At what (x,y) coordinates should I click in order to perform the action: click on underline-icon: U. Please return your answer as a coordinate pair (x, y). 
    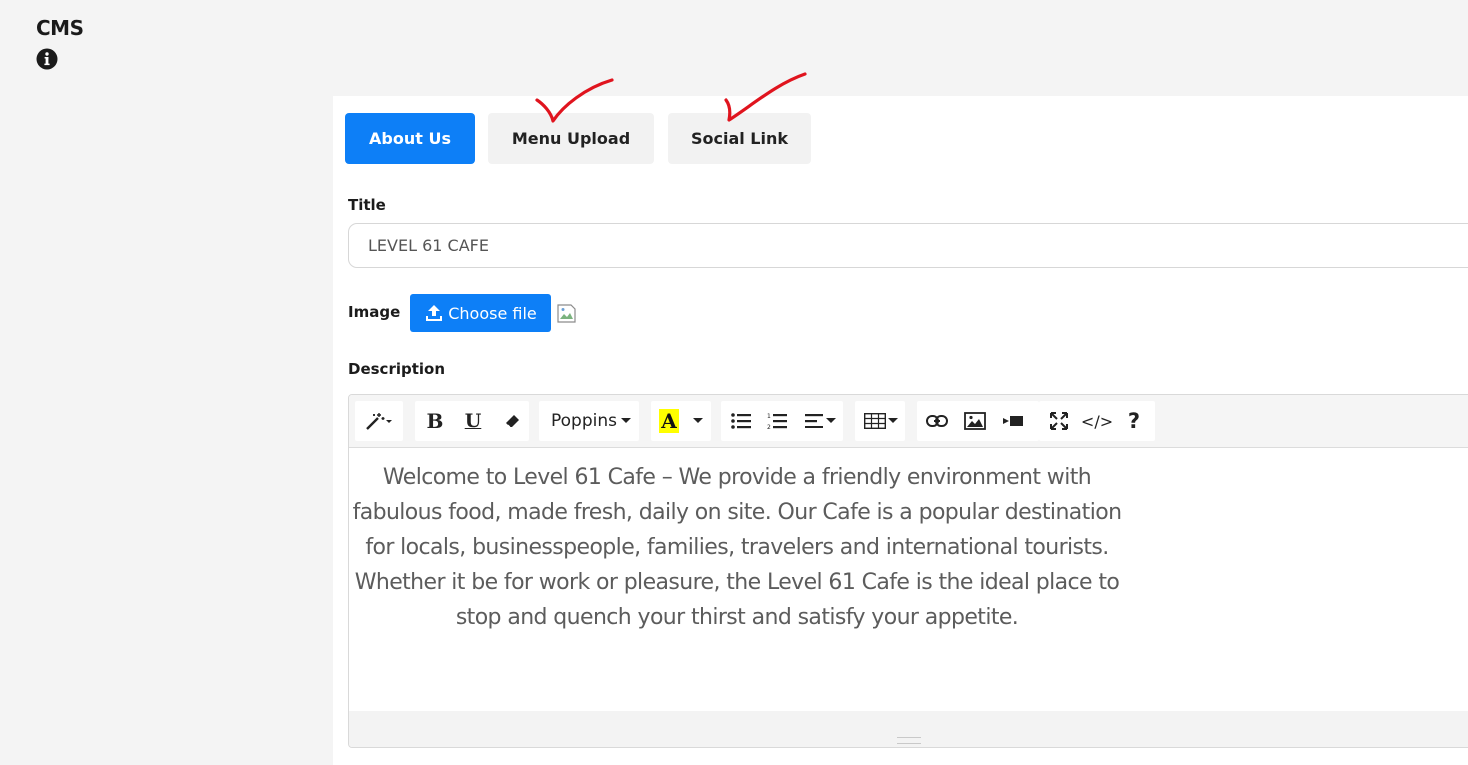
    Looking at the image, I should click on (473, 421).